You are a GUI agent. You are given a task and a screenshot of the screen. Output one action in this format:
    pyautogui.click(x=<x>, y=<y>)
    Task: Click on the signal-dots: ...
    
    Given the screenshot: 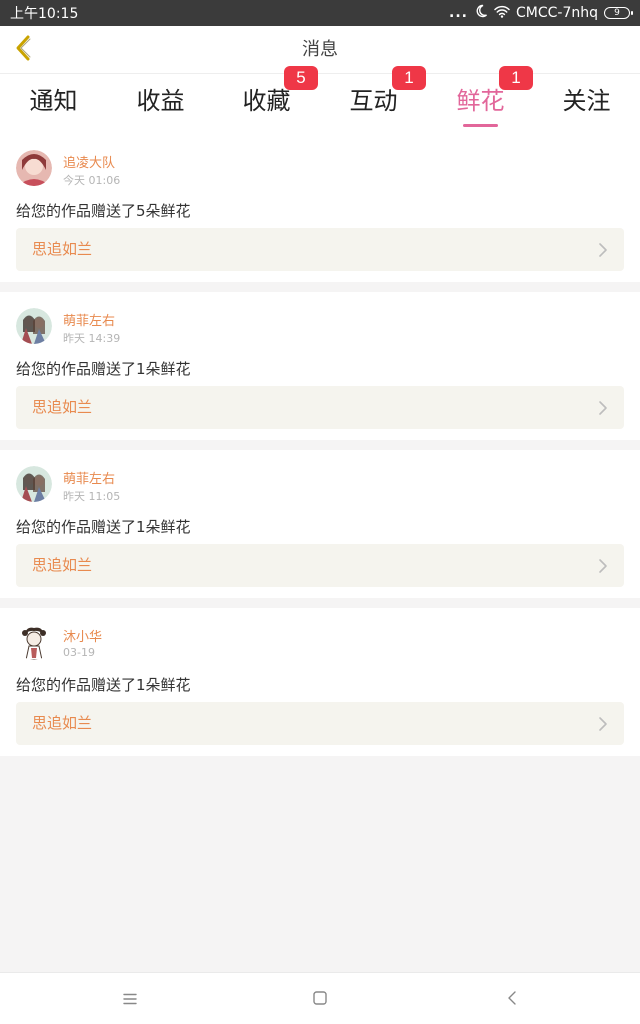 What is the action you would take?
    pyautogui.click(x=458, y=13)
    